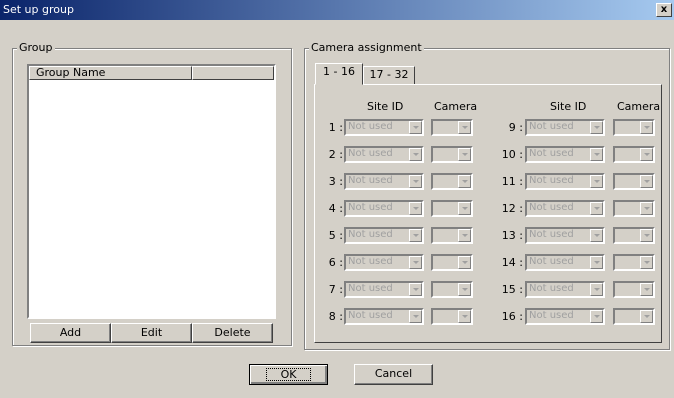 This screenshot has height=398, width=674. Describe the element at coordinates (232, 333) in the screenshot. I see `delete-button: Delete` at that location.